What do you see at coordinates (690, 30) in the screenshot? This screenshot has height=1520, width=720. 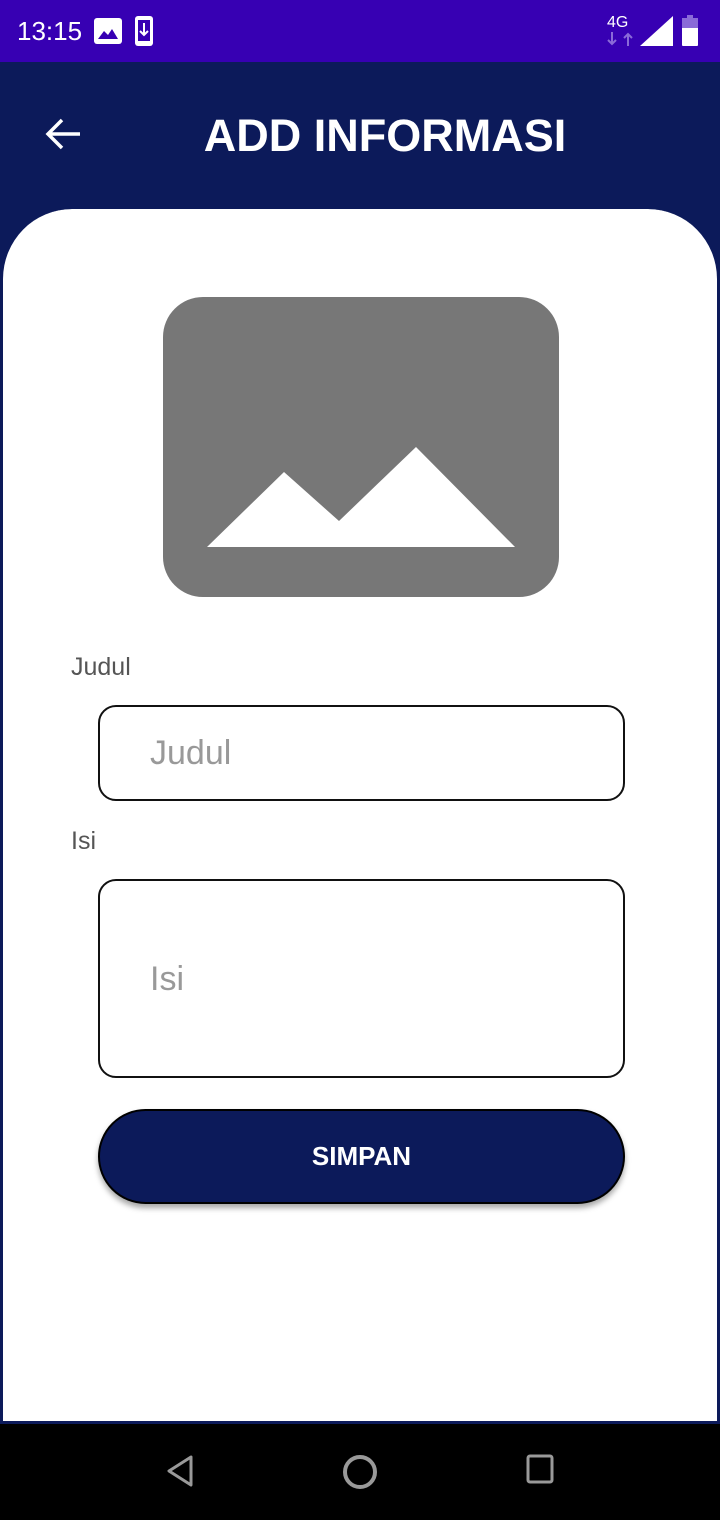 I see `battery-icon` at bounding box center [690, 30].